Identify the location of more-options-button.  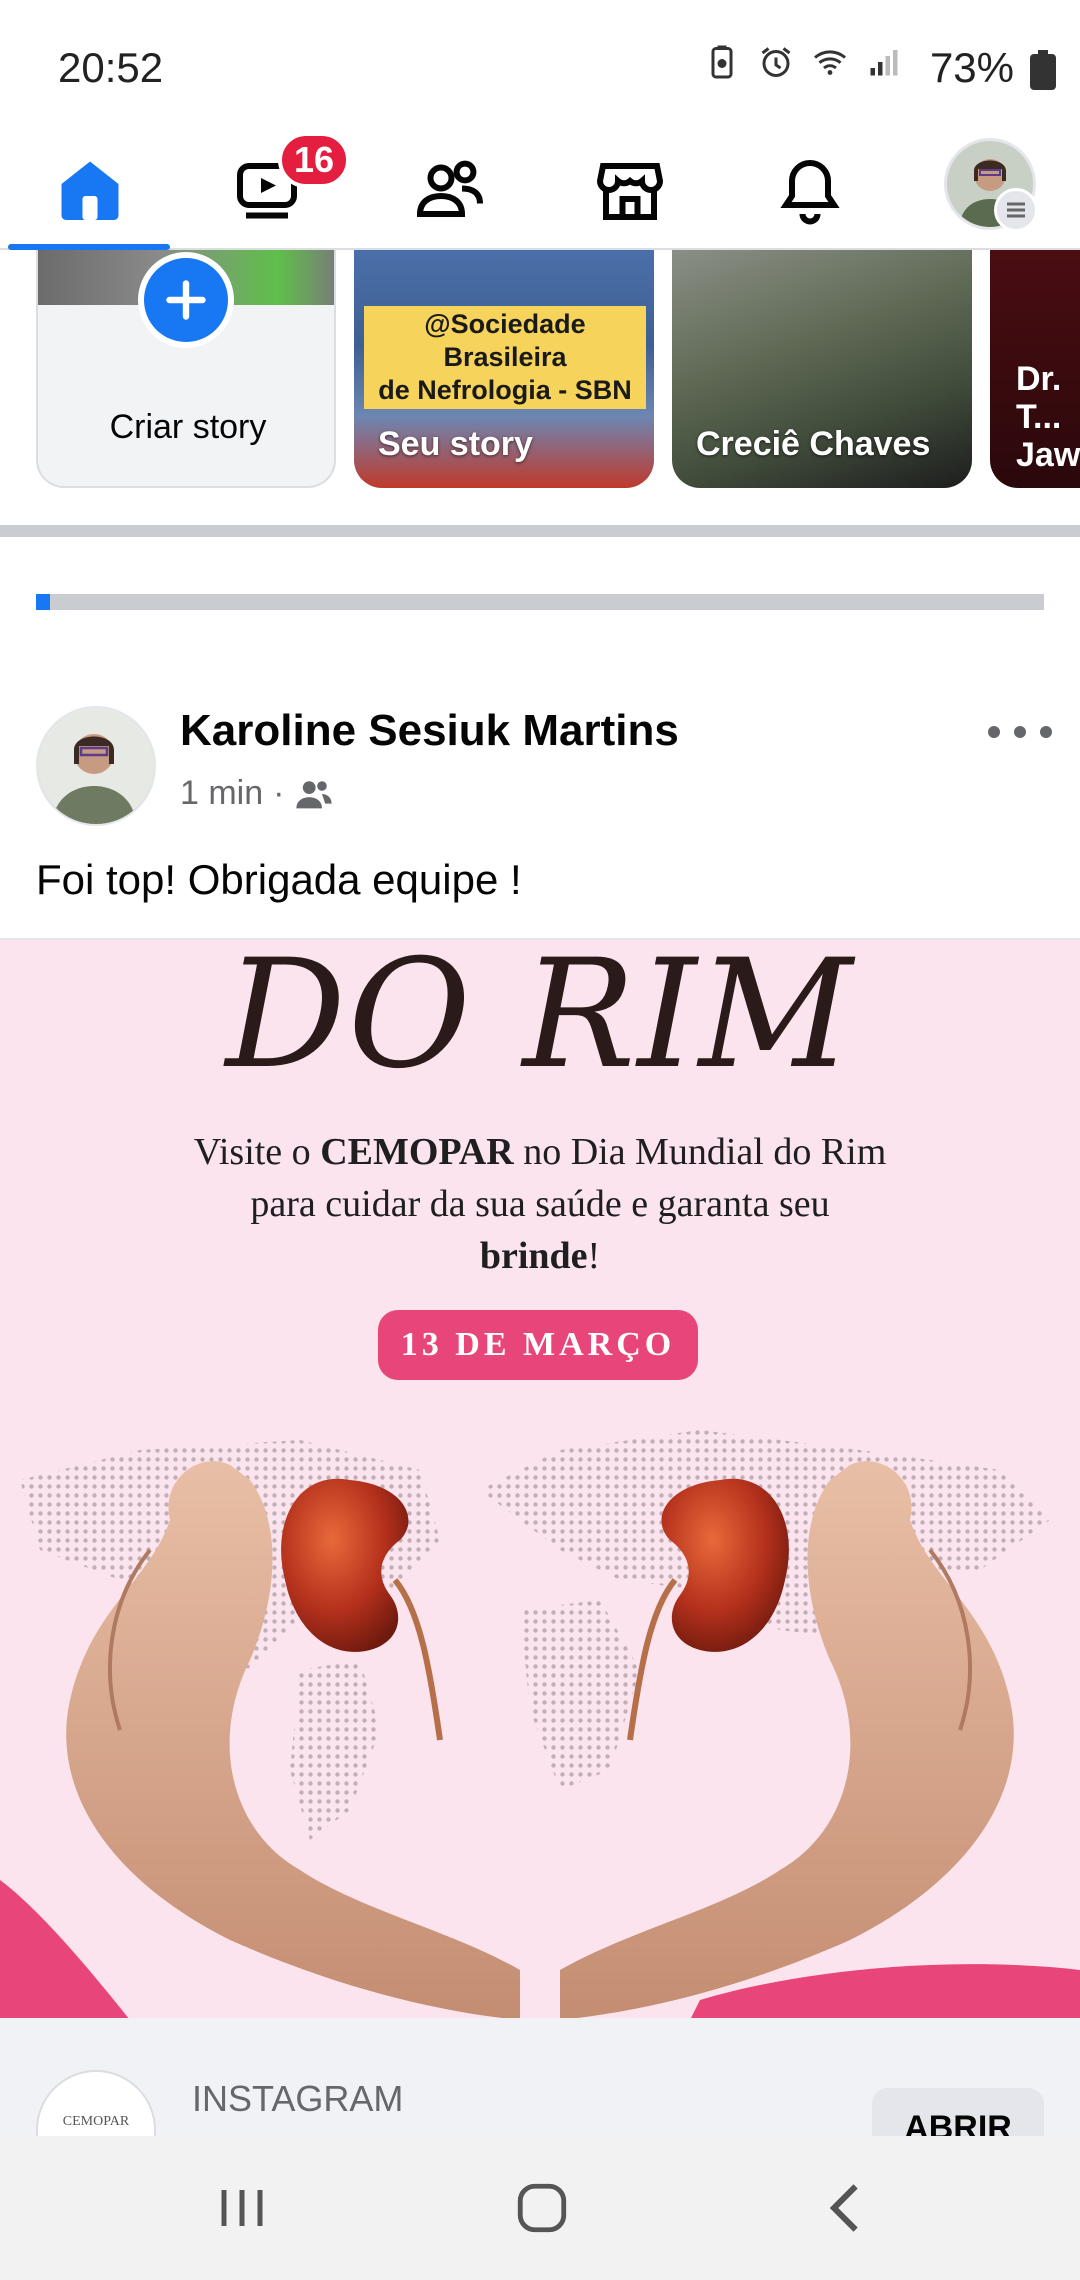
(1020, 732).